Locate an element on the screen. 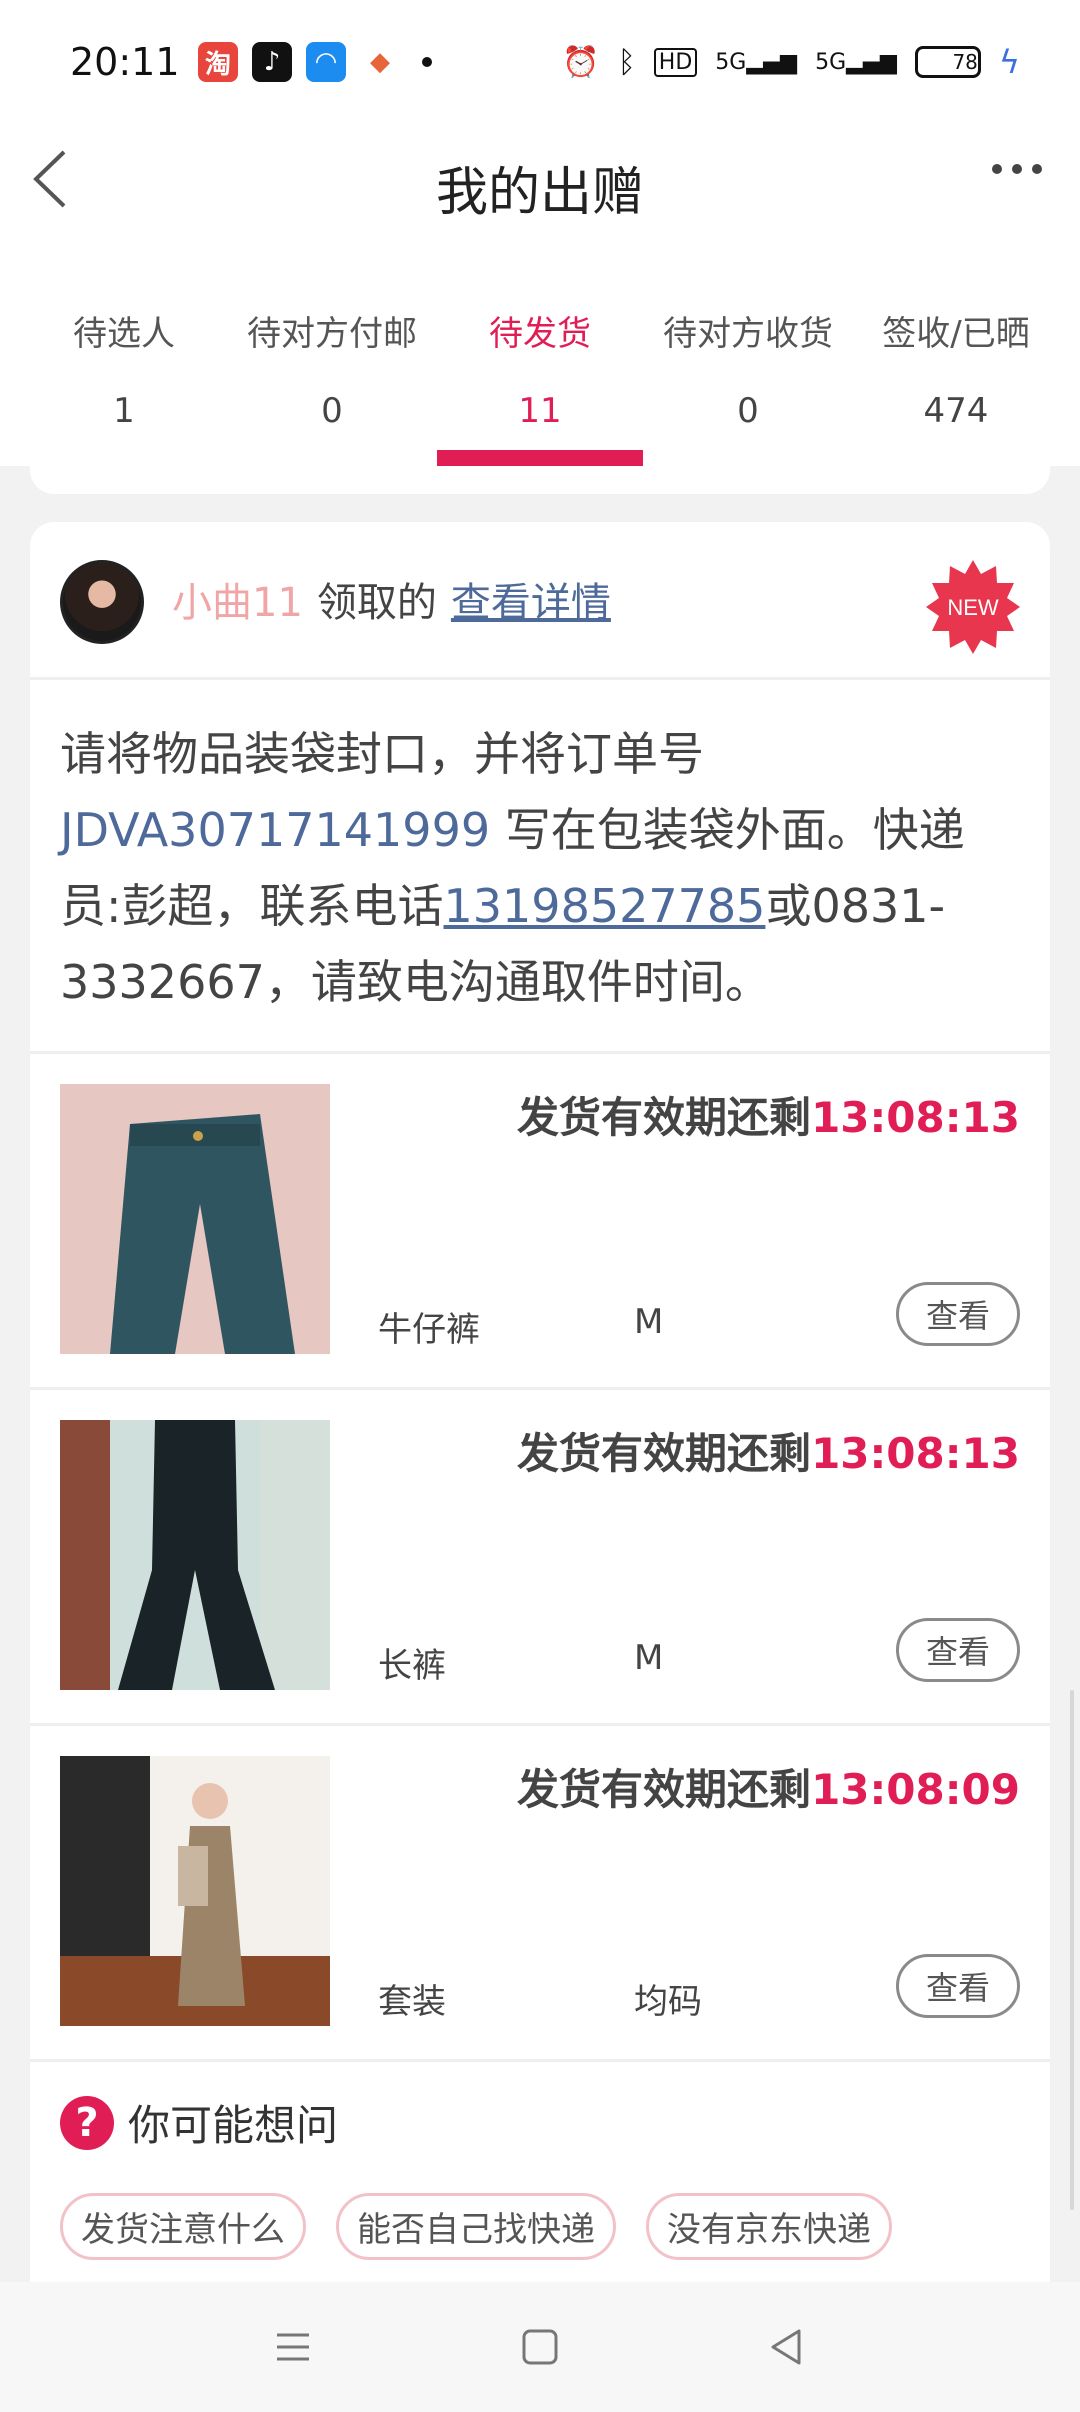 This screenshot has height=2412, width=1080. tab-label: 待对方付邮 is located at coordinates (332, 334).